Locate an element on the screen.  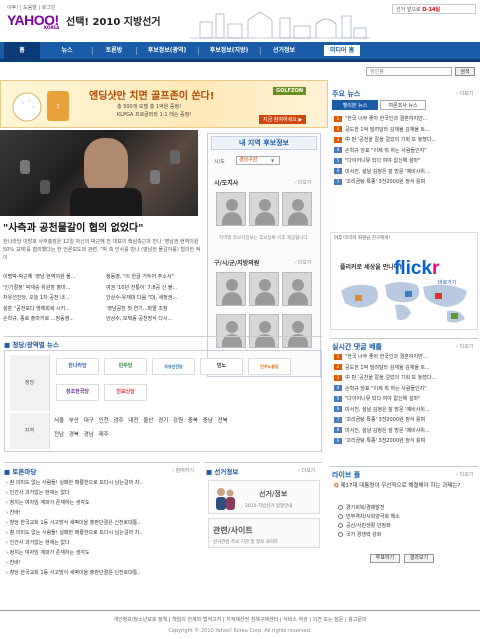
nav-candidates-local: 후보정보(지방) is located at coordinates (229, 50).